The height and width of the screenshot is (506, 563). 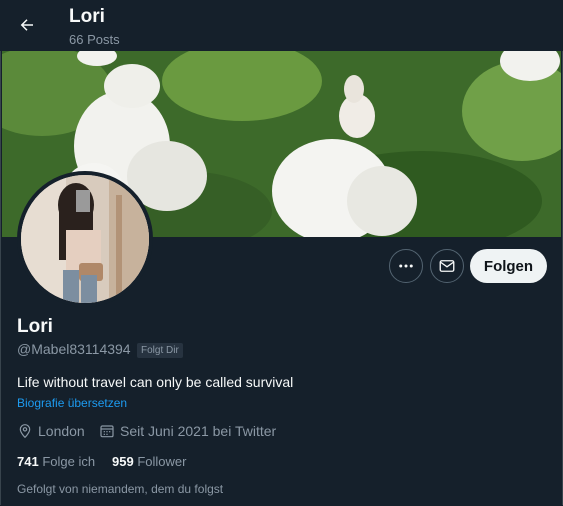 I want to click on profile-joined: Seit Juni 2021 bei Twitter, so click(x=187, y=431).